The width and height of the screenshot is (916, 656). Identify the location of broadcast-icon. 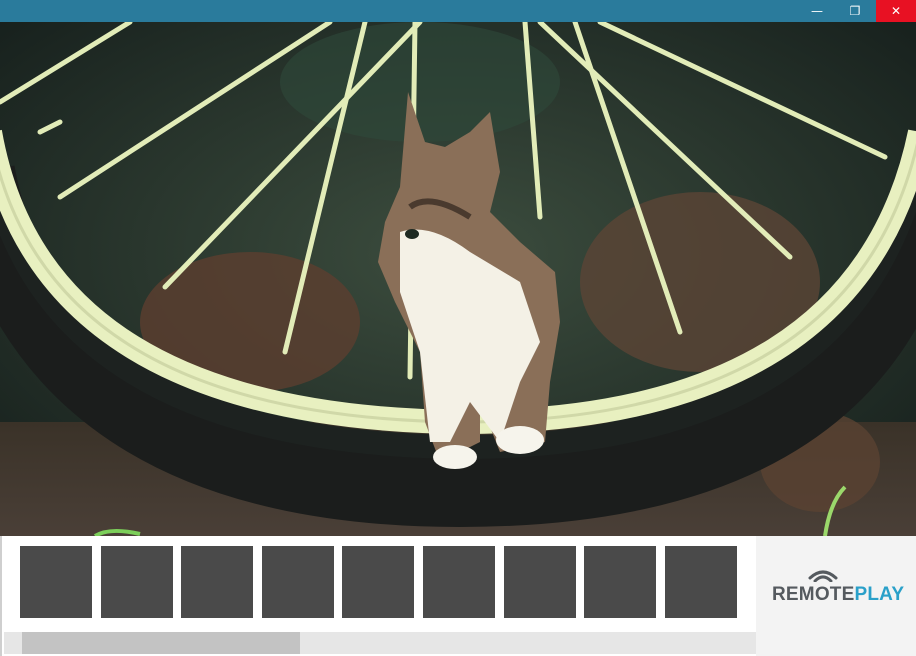
(823, 576).